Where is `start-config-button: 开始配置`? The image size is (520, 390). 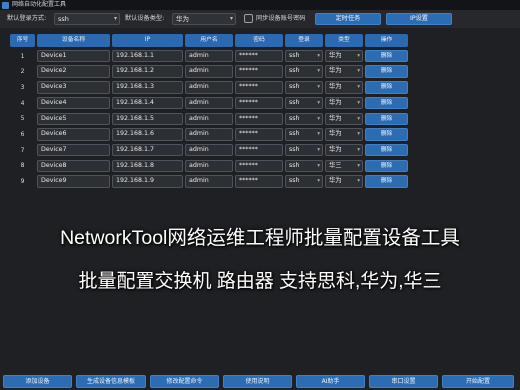
start-config-button: 开始配置 is located at coordinates (478, 381).